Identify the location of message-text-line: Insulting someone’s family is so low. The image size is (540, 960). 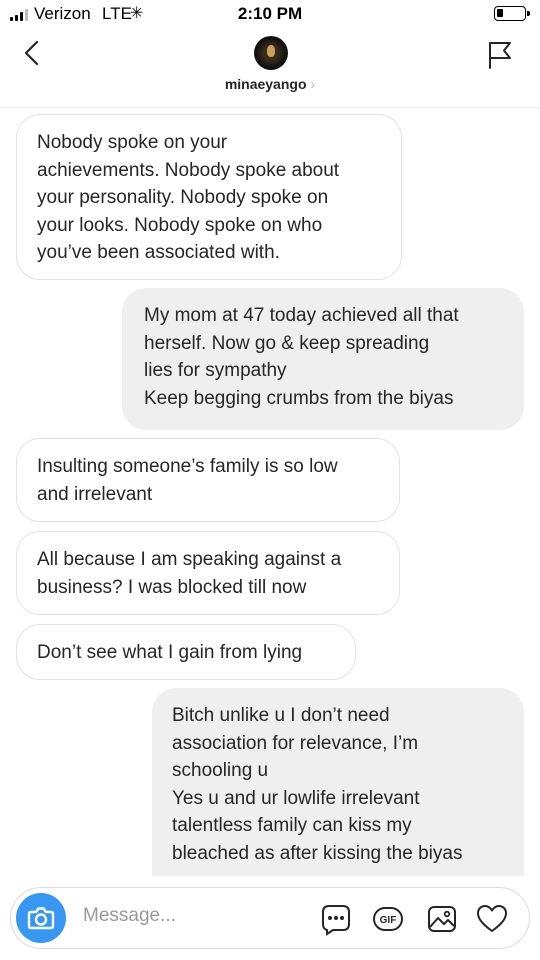
(187, 466).